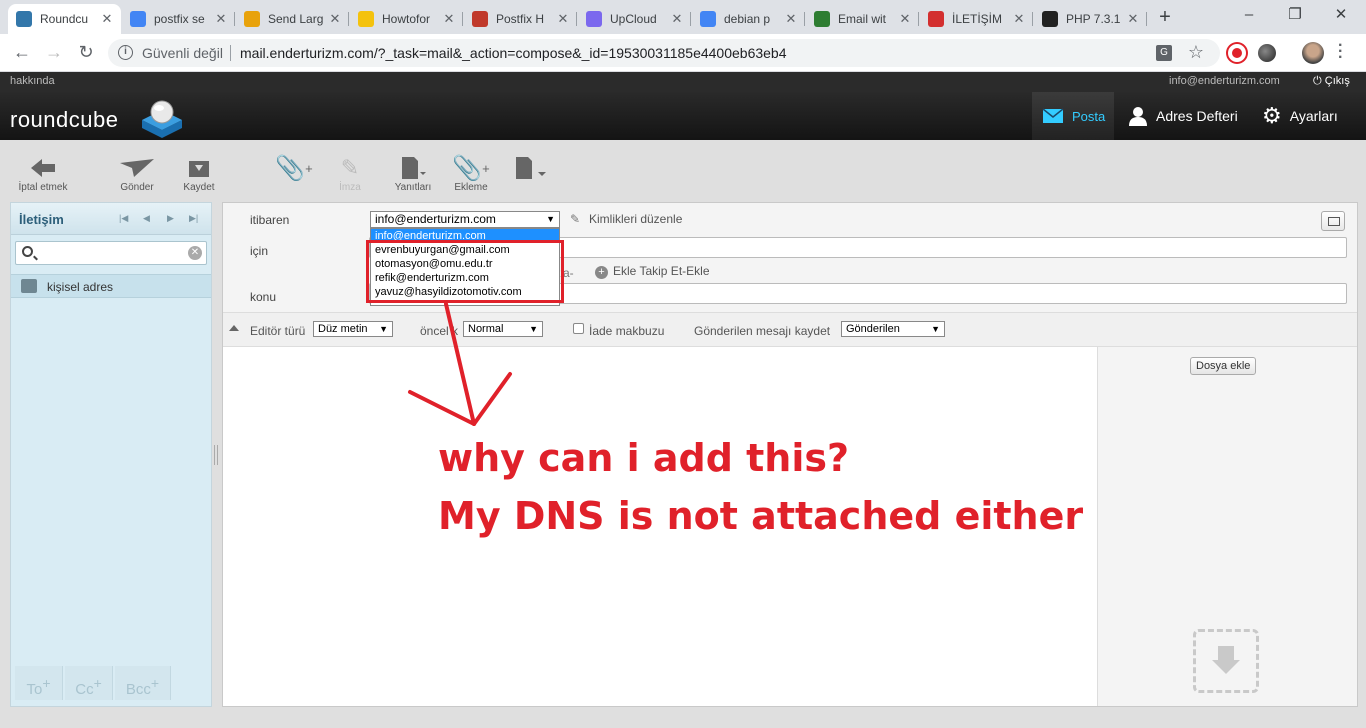 The width and height of the screenshot is (1366, 728). I want to click on back-icon: ←, so click(22, 53).